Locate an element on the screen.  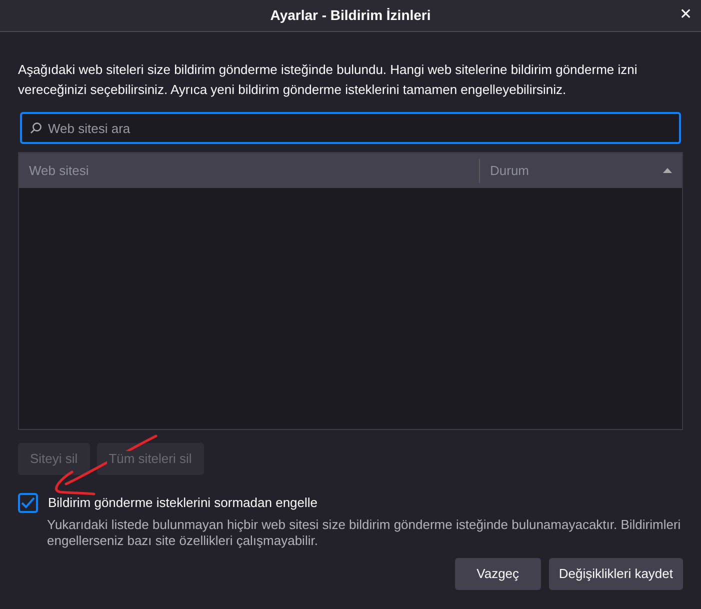
checkbox-label: Bildirim gönderme isteklerini sormadan engelle is located at coordinates (183, 503).